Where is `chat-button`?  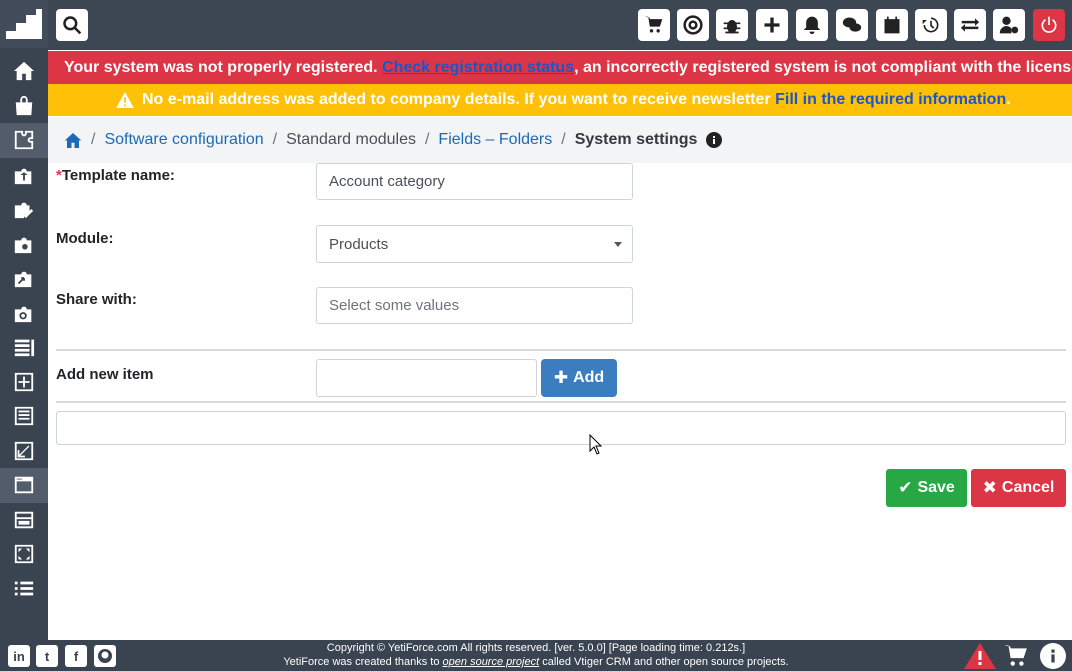 chat-button is located at coordinates (852, 25).